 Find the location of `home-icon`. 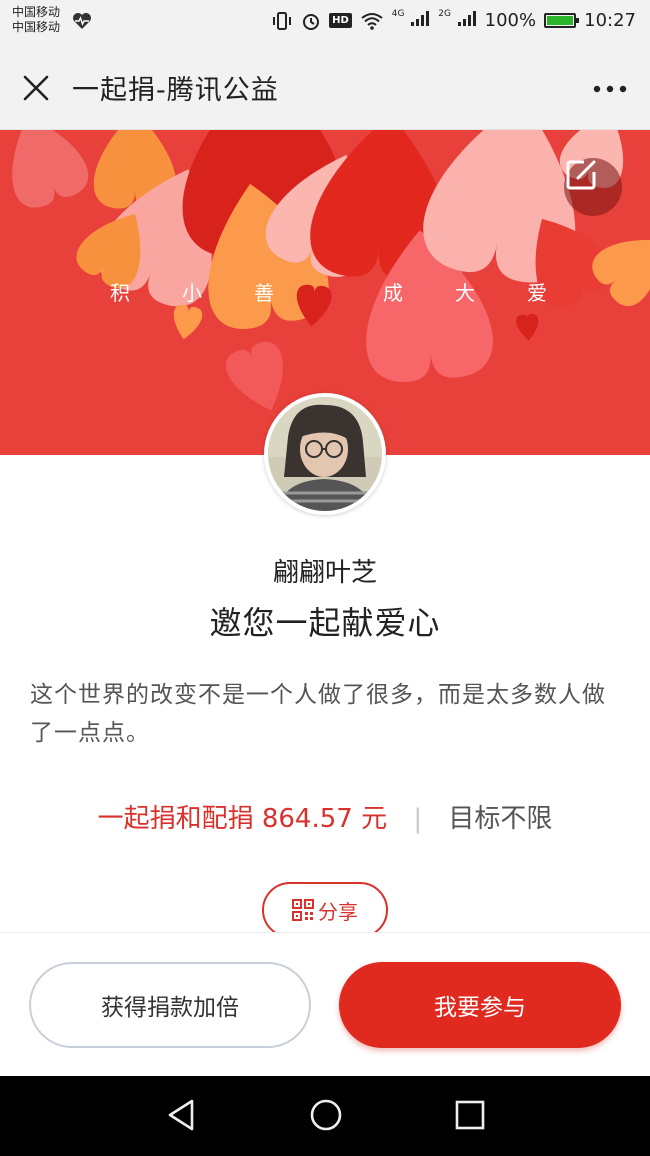

home-icon is located at coordinates (326, 1115).